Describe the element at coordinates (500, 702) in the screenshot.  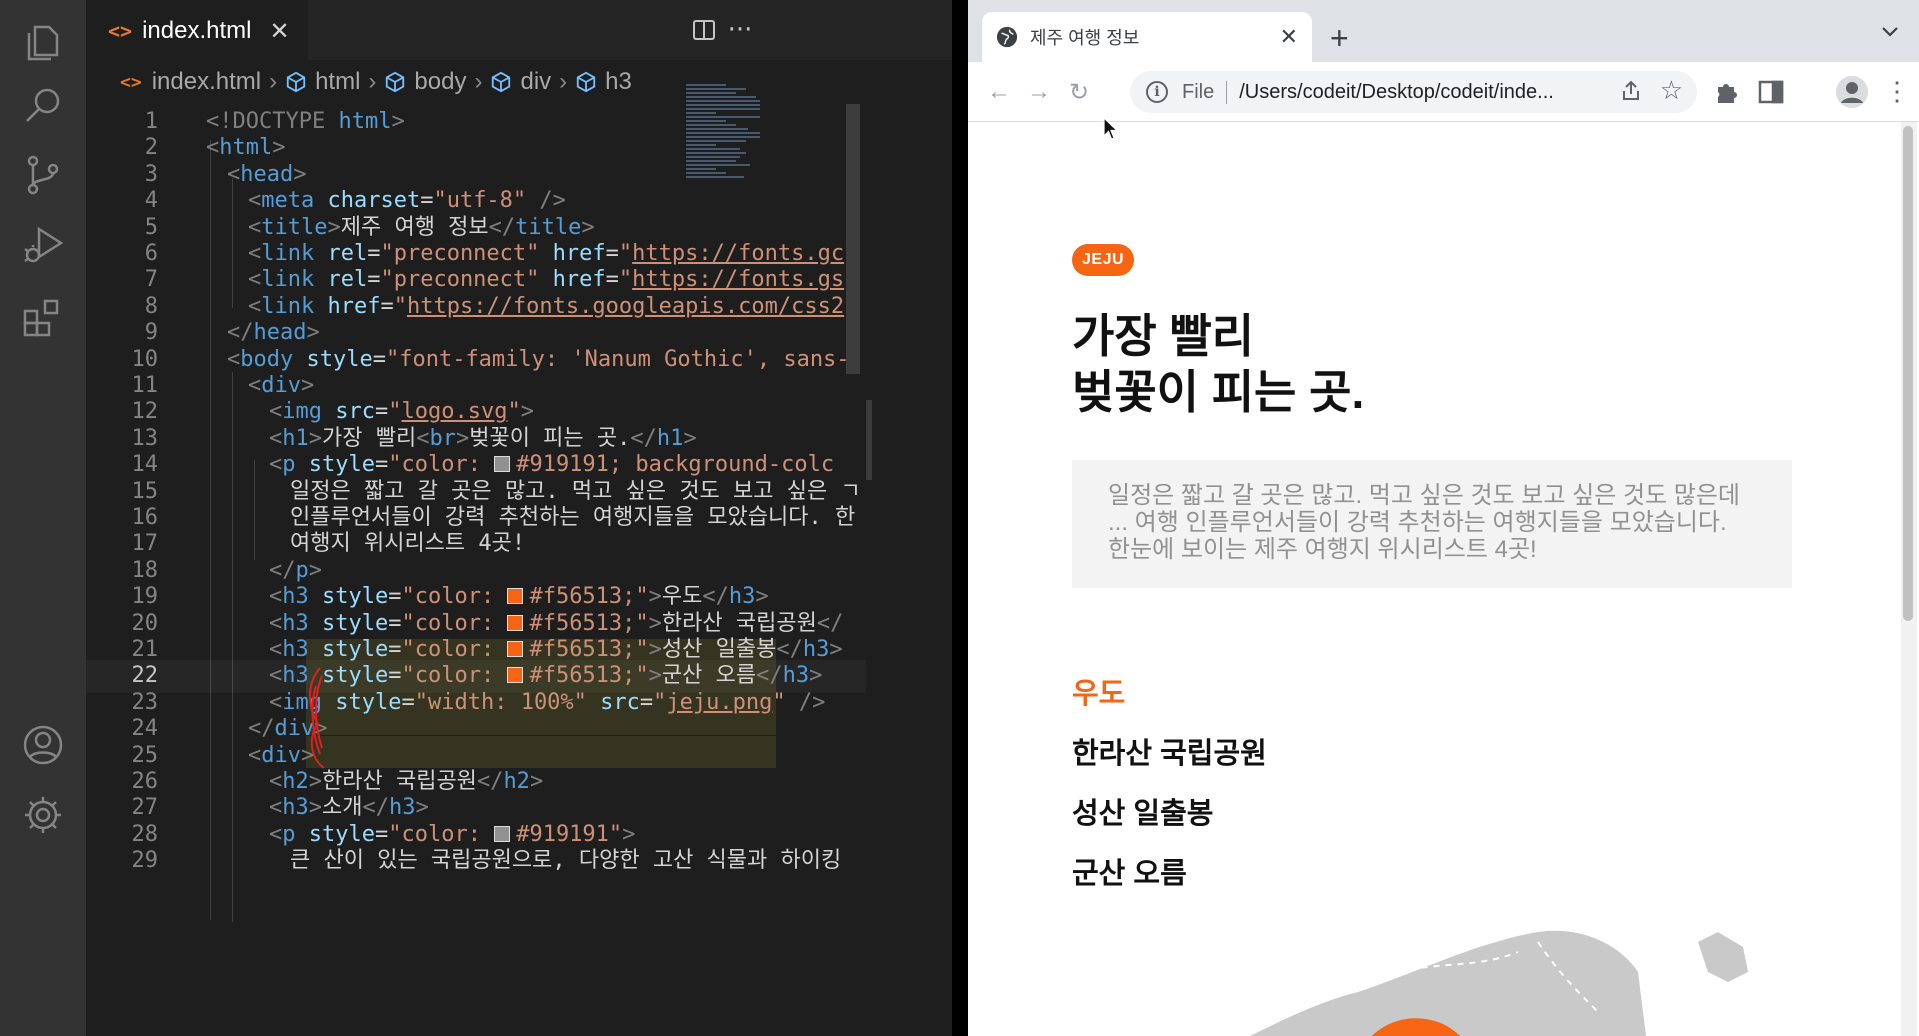
I see `code-token: "width: 100%"` at that location.